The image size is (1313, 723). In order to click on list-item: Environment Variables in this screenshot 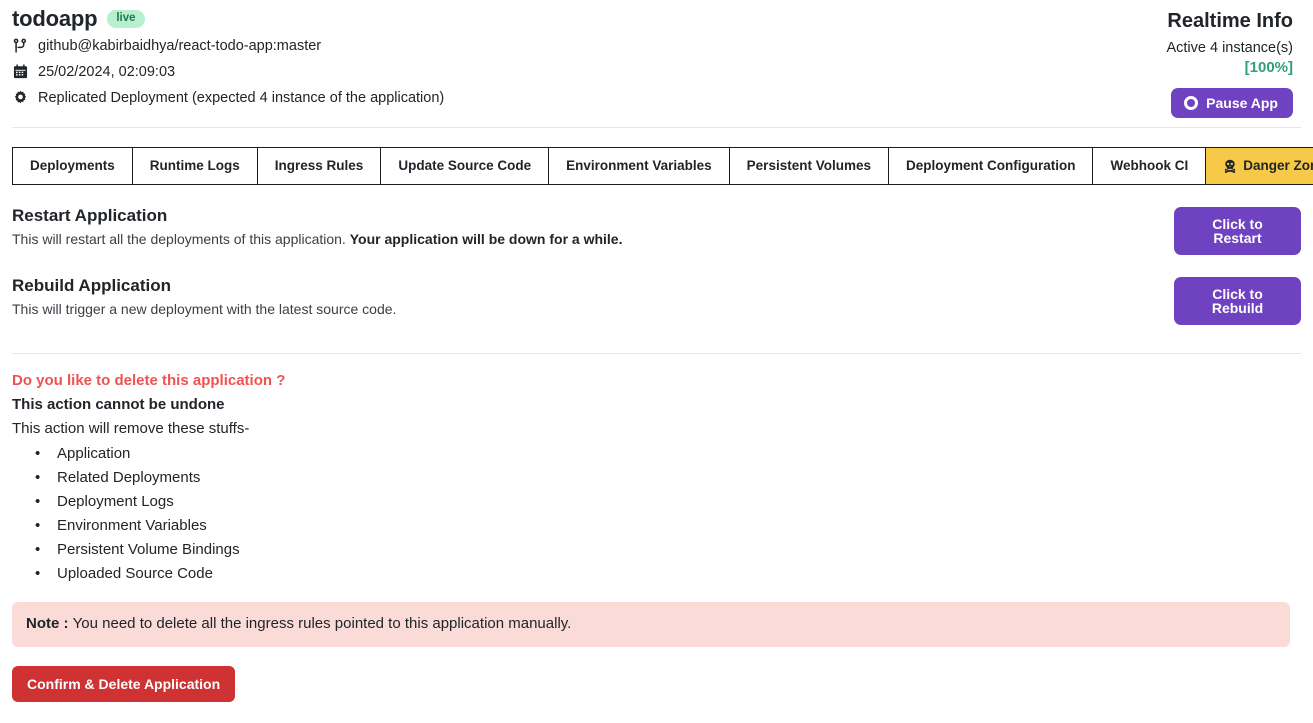, I will do `click(668, 526)`.